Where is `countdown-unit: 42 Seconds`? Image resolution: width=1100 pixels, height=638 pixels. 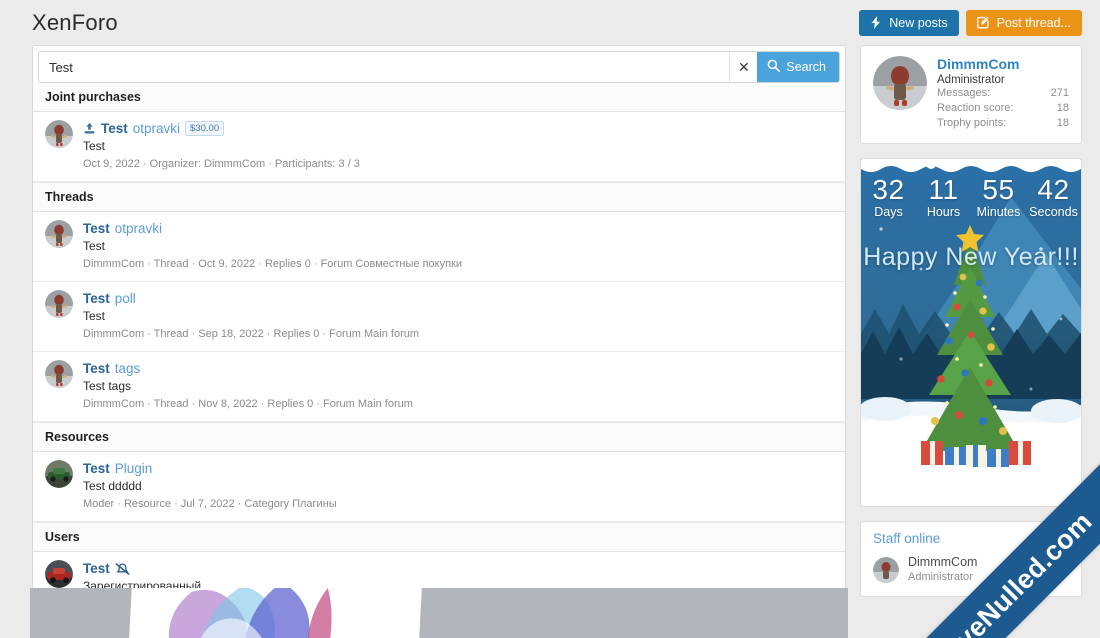 countdown-unit: 42 Seconds is located at coordinates (1053, 197).